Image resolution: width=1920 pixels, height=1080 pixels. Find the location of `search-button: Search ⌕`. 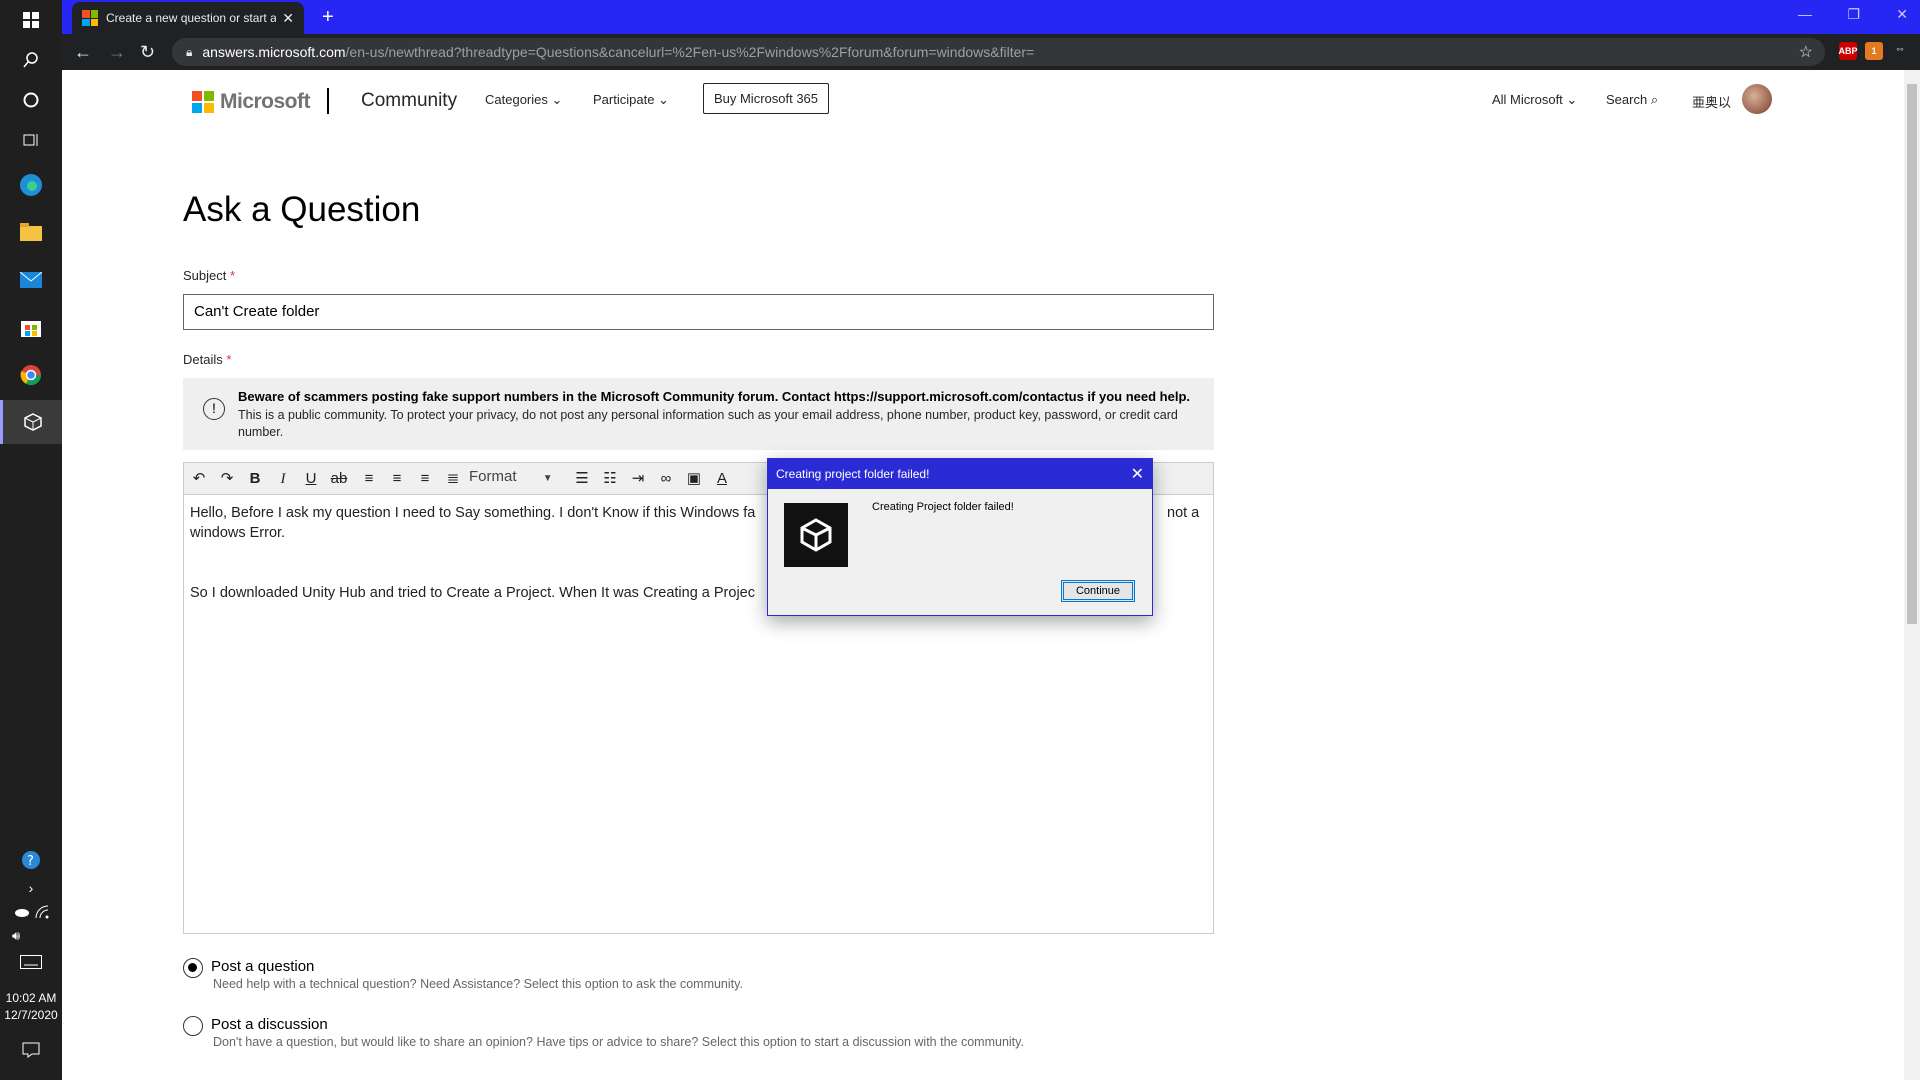

search-button: Search ⌕ is located at coordinates (1632, 100).